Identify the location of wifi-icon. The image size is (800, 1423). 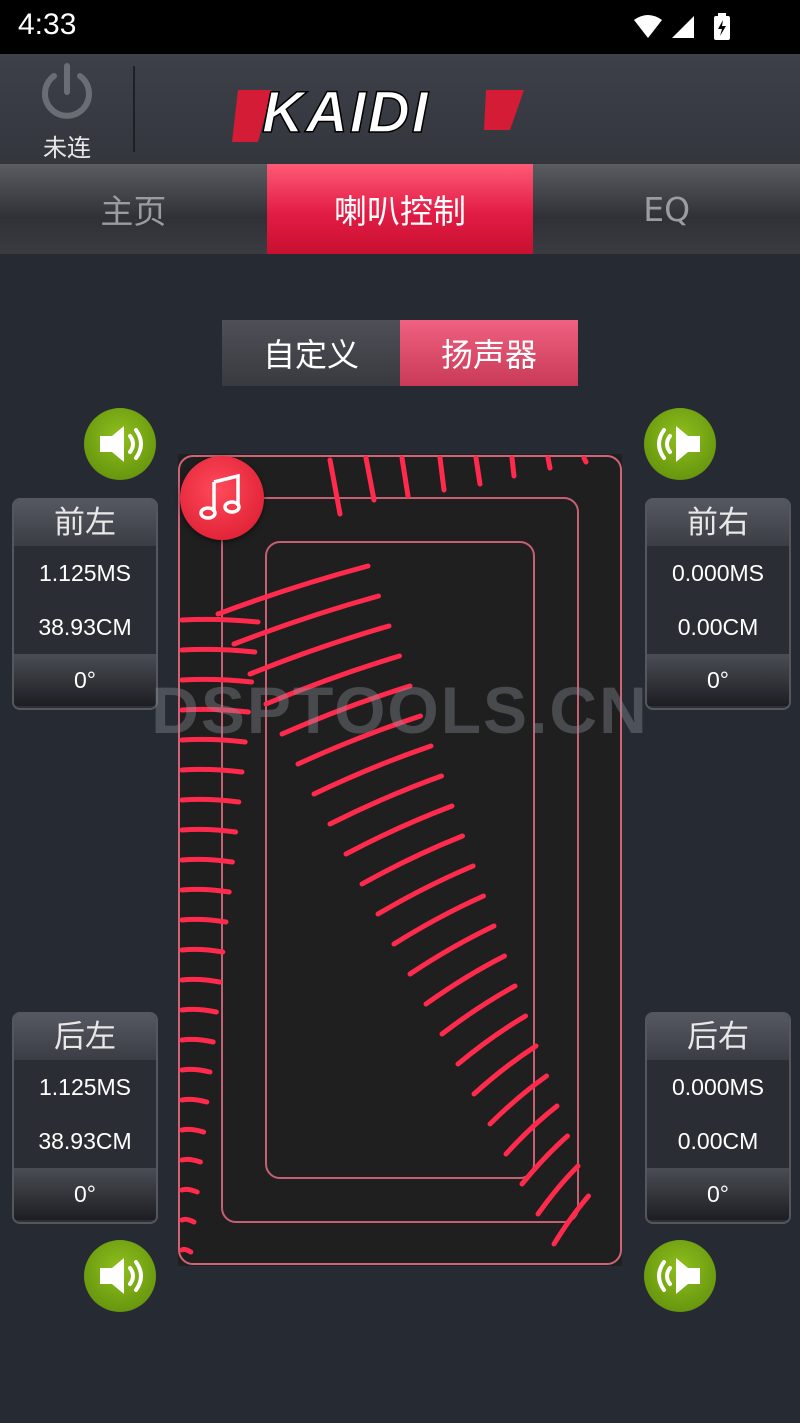
(648, 26).